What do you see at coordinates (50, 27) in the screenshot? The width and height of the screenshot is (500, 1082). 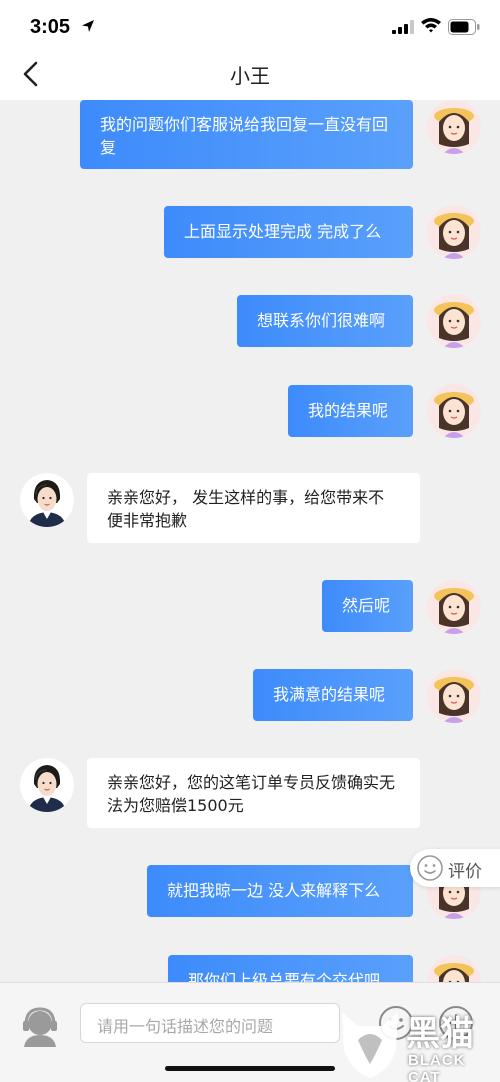 I see `status-time: 3:05` at bounding box center [50, 27].